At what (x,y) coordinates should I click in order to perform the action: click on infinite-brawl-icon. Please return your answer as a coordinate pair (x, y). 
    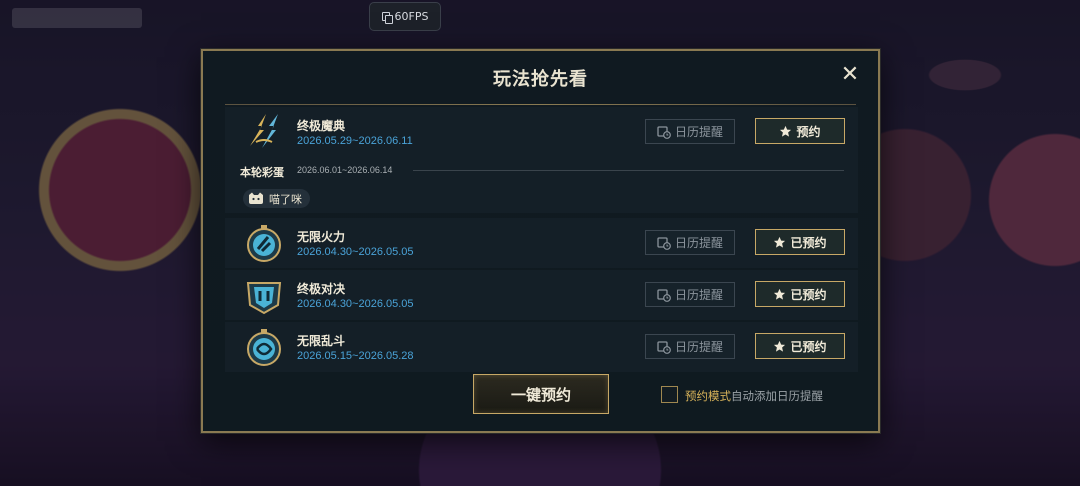
    Looking at the image, I should click on (264, 347).